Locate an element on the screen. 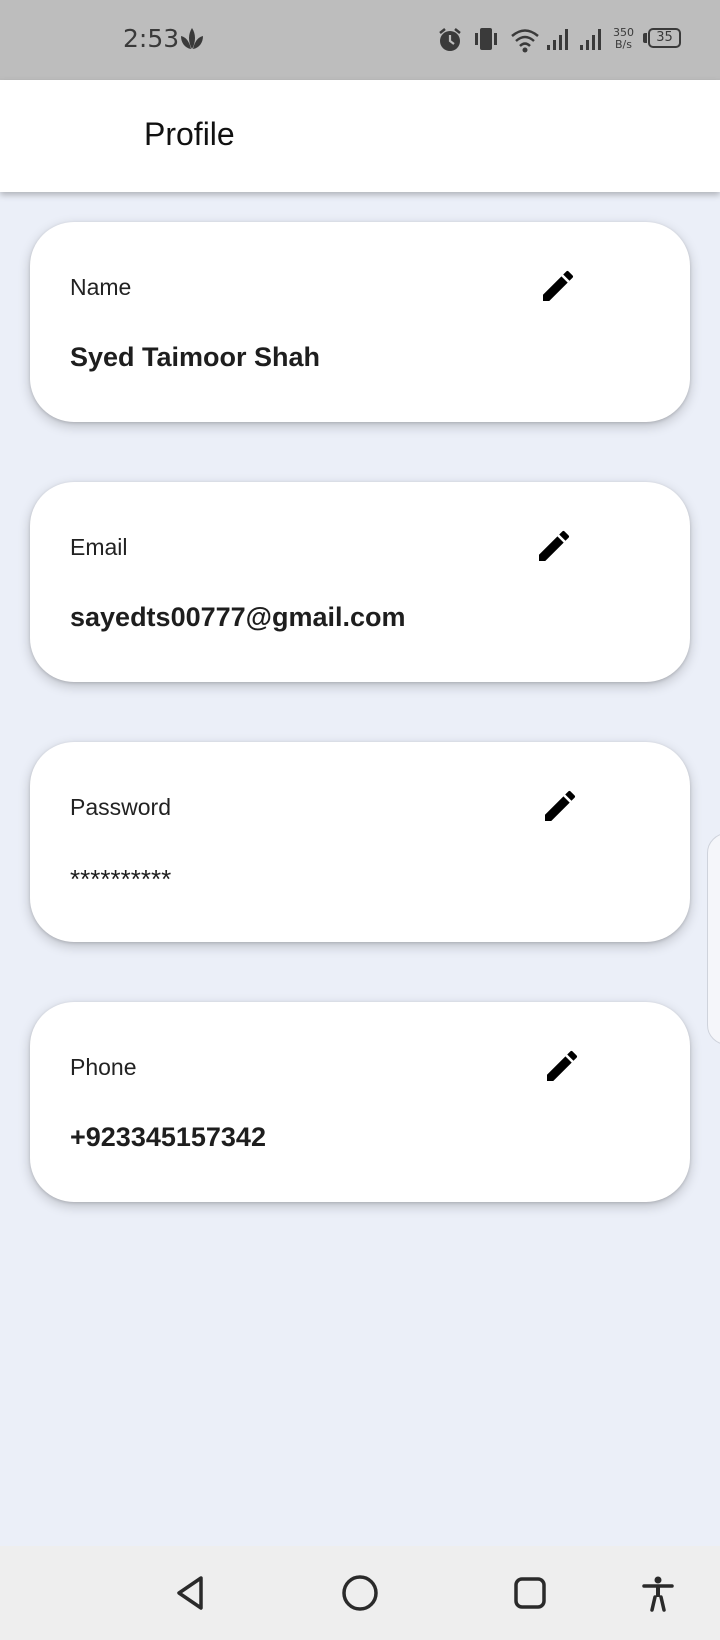 This screenshot has width=720, height=1640. back-icon is located at coordinates (190, 1593).